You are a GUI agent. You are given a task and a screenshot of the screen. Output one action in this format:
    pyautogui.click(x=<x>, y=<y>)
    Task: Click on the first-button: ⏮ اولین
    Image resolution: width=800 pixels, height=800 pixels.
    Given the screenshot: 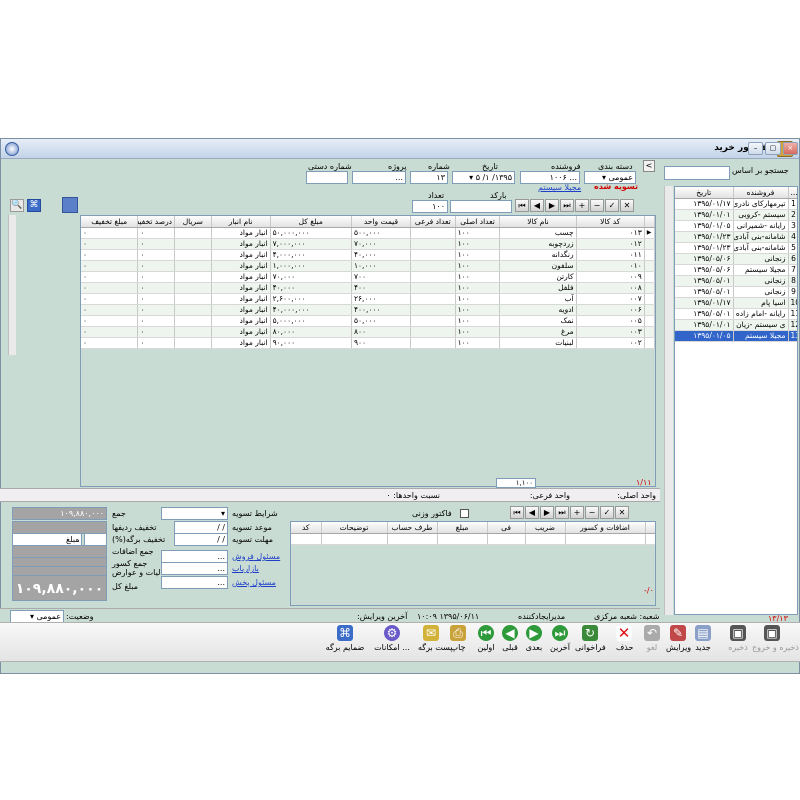 What is the action you would take?
    pyautogui.click(x=486, y=643)
    